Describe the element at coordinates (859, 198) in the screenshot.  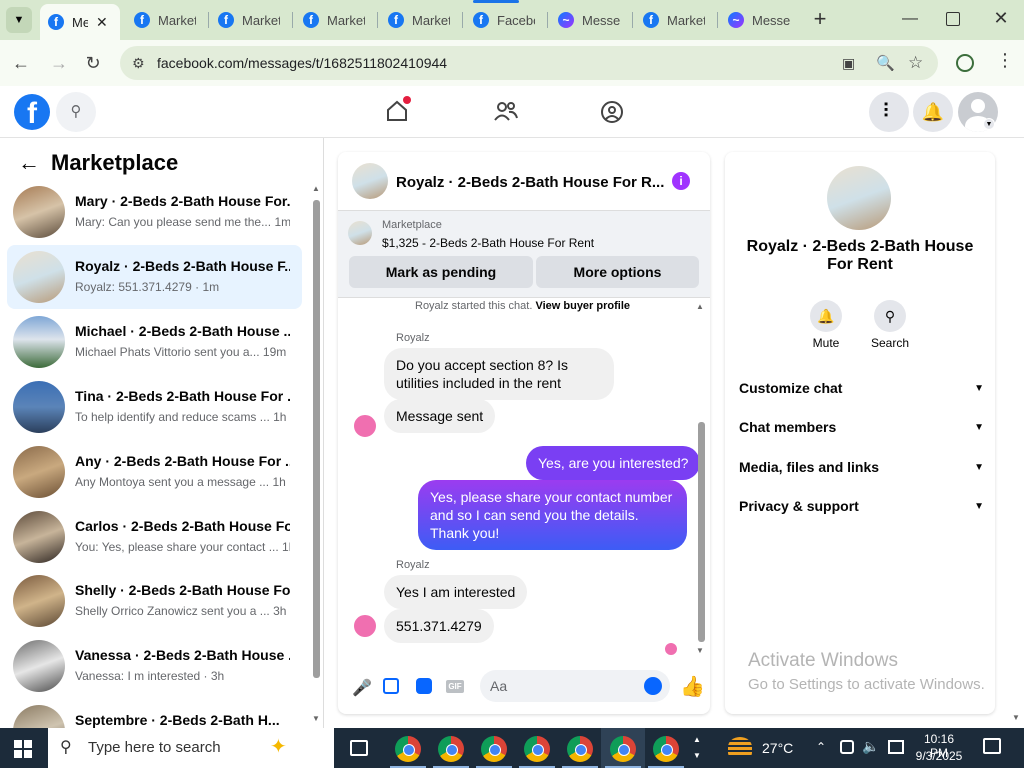
I see `chat-info-avatar` at that location.